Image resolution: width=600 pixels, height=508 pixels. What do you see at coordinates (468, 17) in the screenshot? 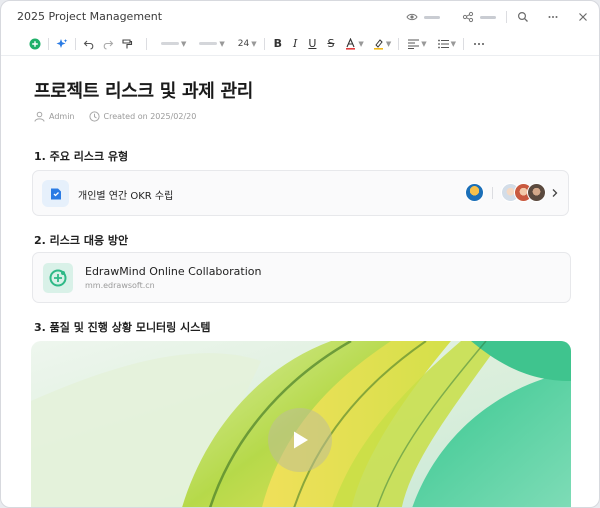
I see `share-icon` at bounding box center [468, 17].